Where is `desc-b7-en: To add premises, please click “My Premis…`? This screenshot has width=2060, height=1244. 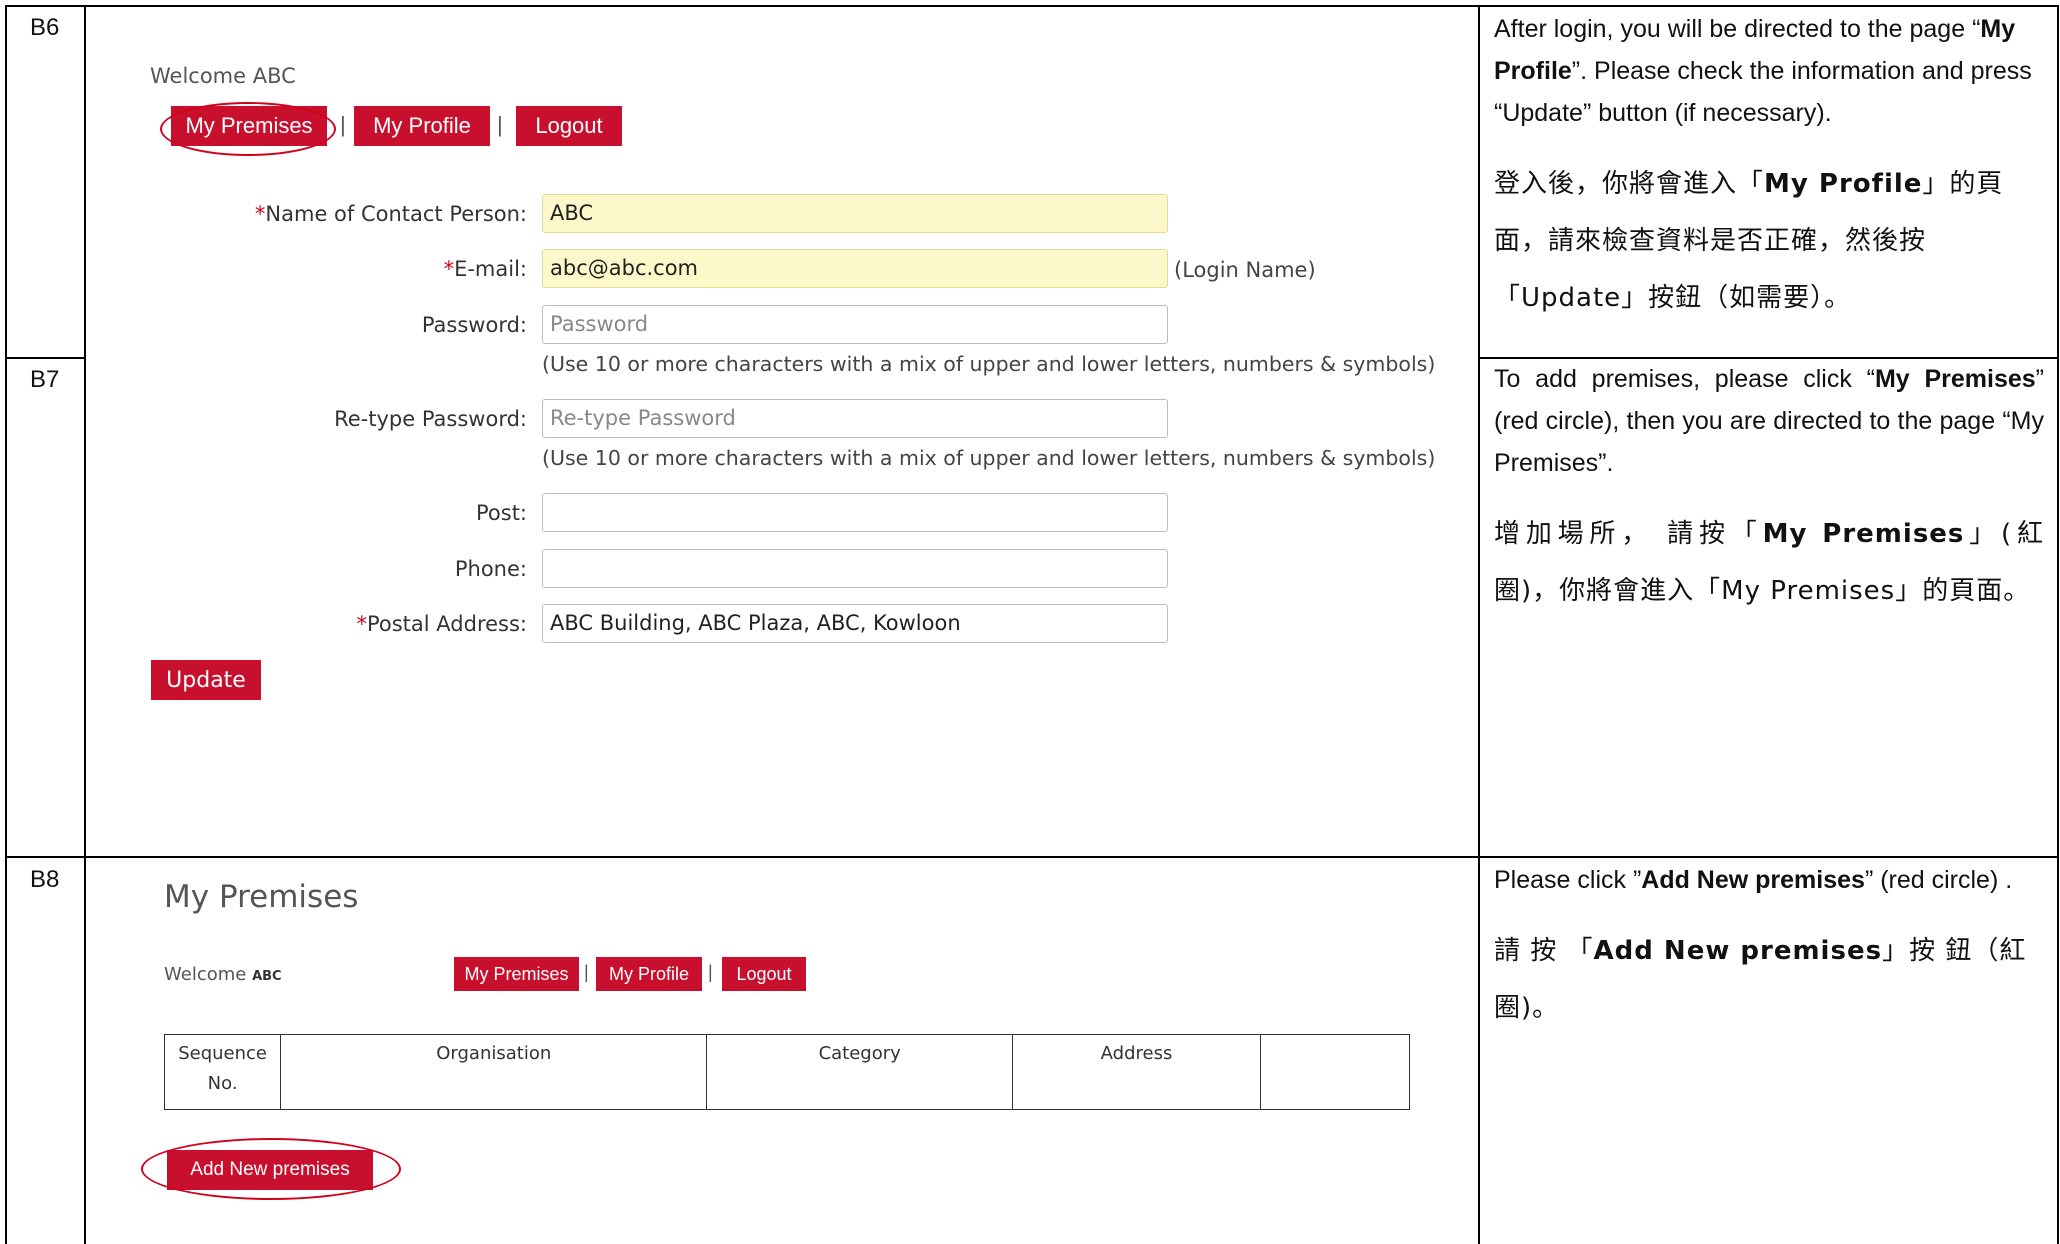 desc-b7-en: To add premises, please click “My Premis… is located at coordinates (1769, 421).